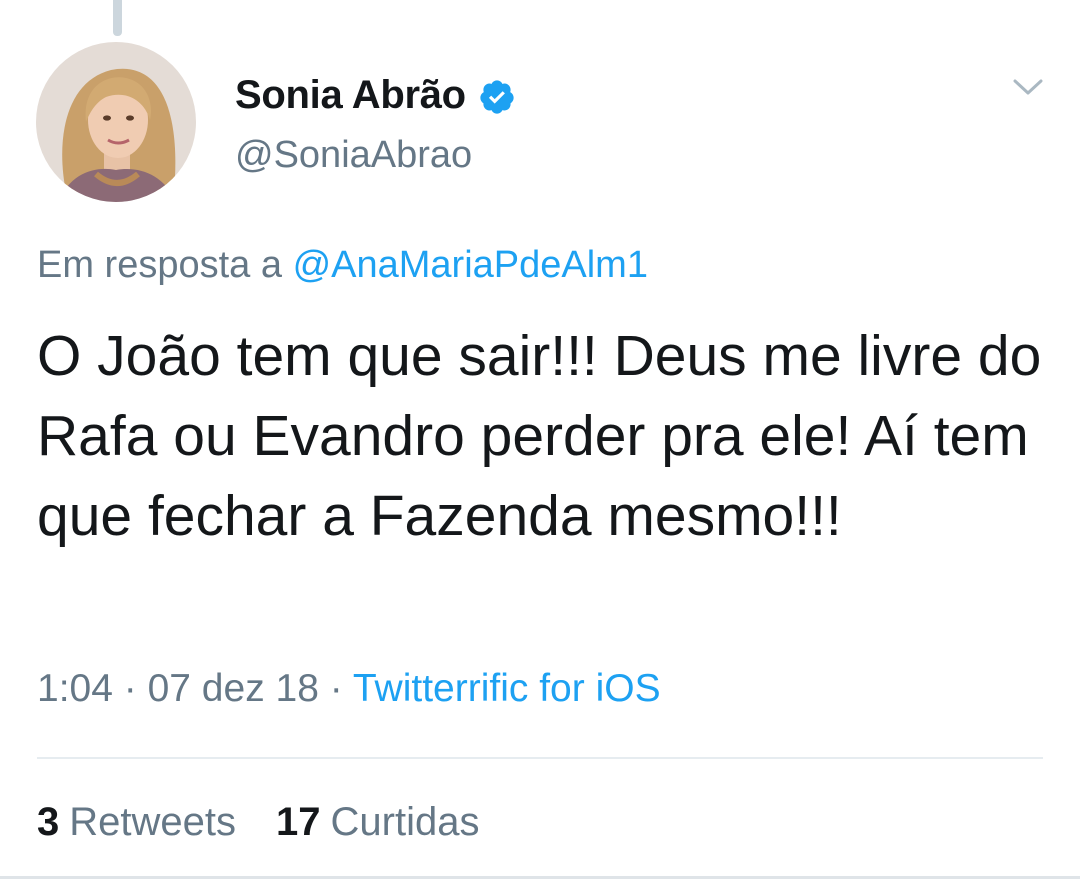 This screenshot has height=879, width=1080. Describe the element at coordinates (152, 822) in the screenshot. I see `retweets-label: Retweets` at that location.